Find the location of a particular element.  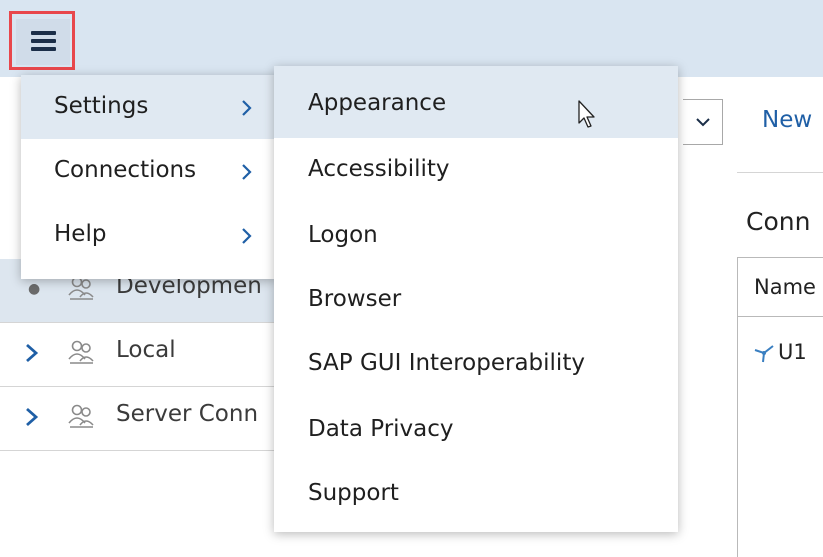

column-header-name: Name is located at coordinates (785, 287).